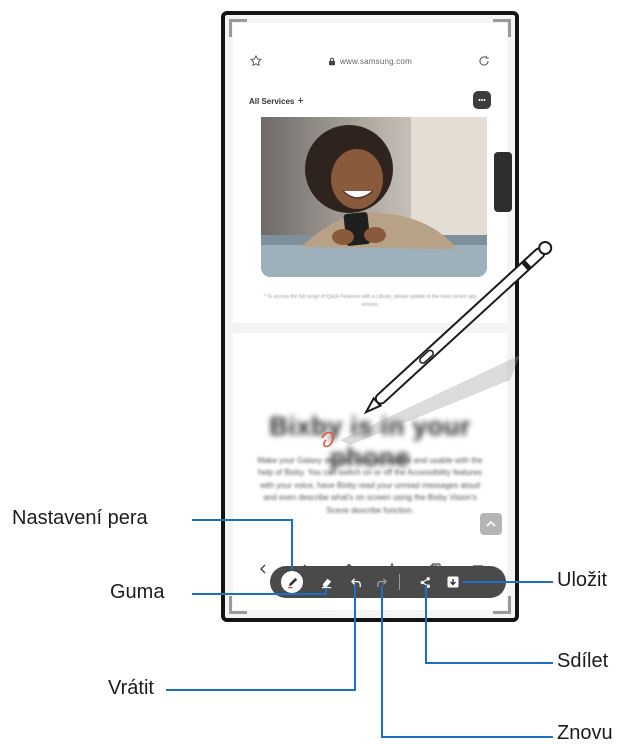  Describe the element at coordinates (137, 592) in the screenshot. I see `callout-eraser: Guma` at that location.